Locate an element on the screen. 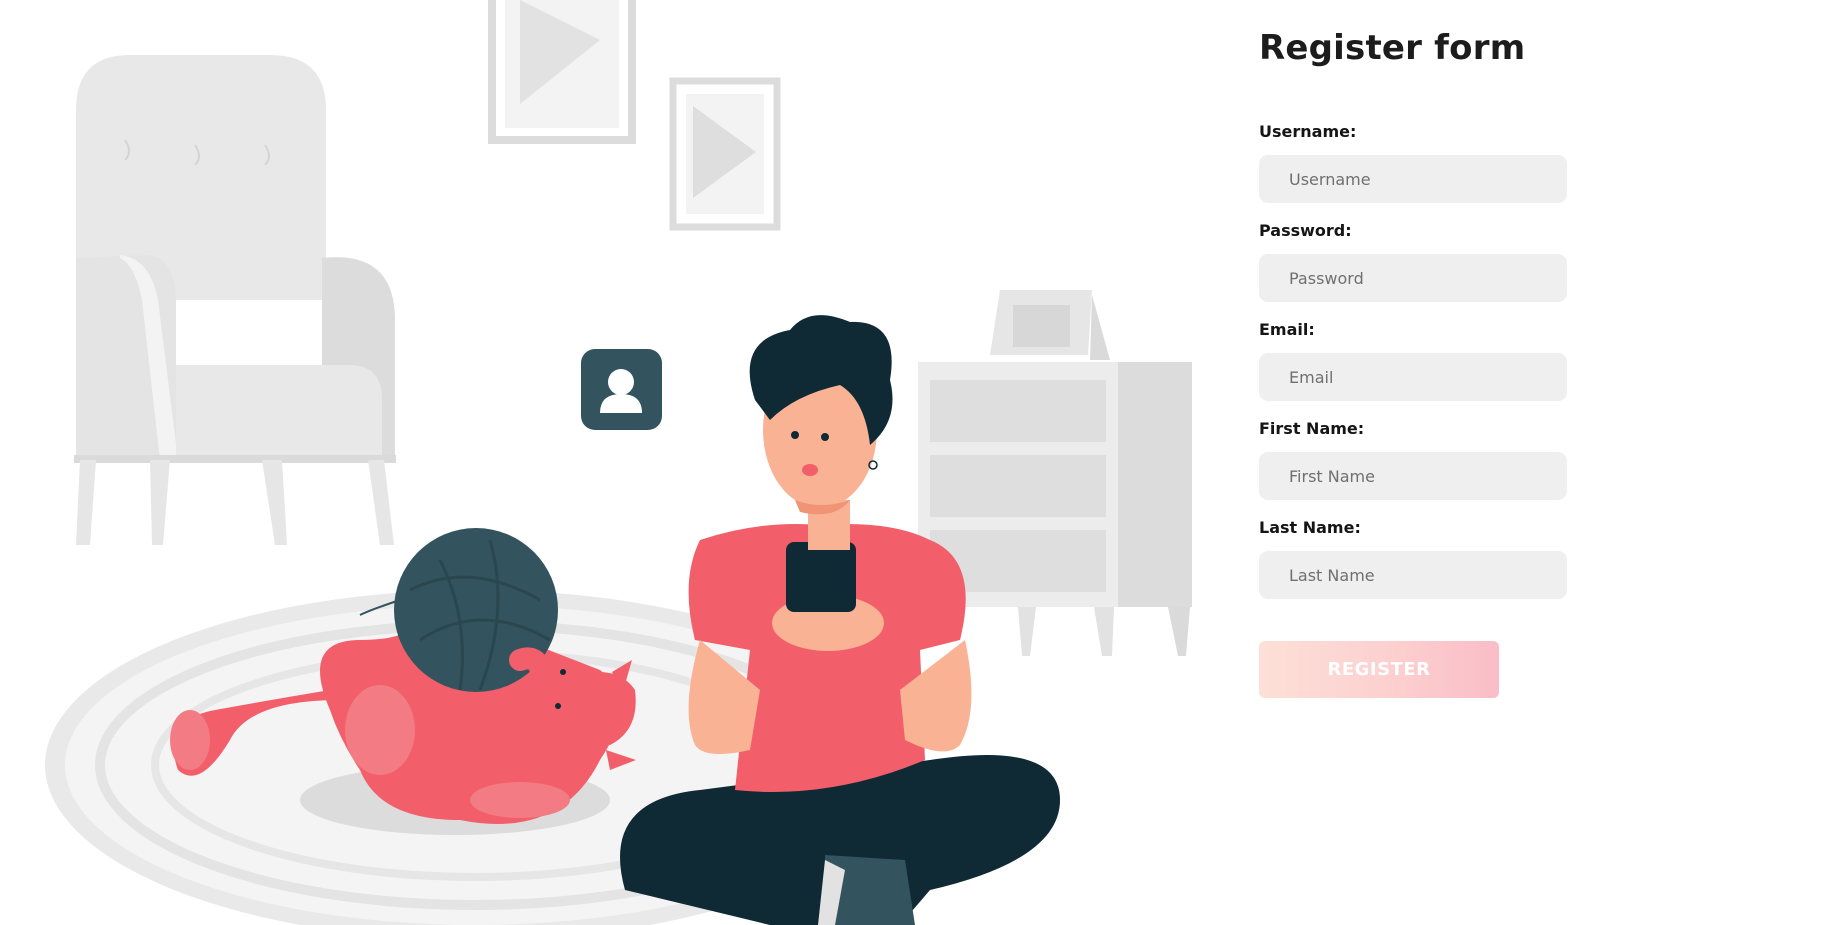 Image resolution: width=1828 pixels, height=925 pixels. register-button: REGISTER is located at coordinates (1379, 669).